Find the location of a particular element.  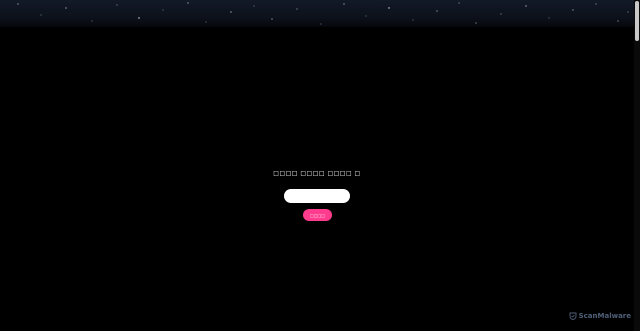

scanmalware-logo-icon is located at coordinates (573, 316).